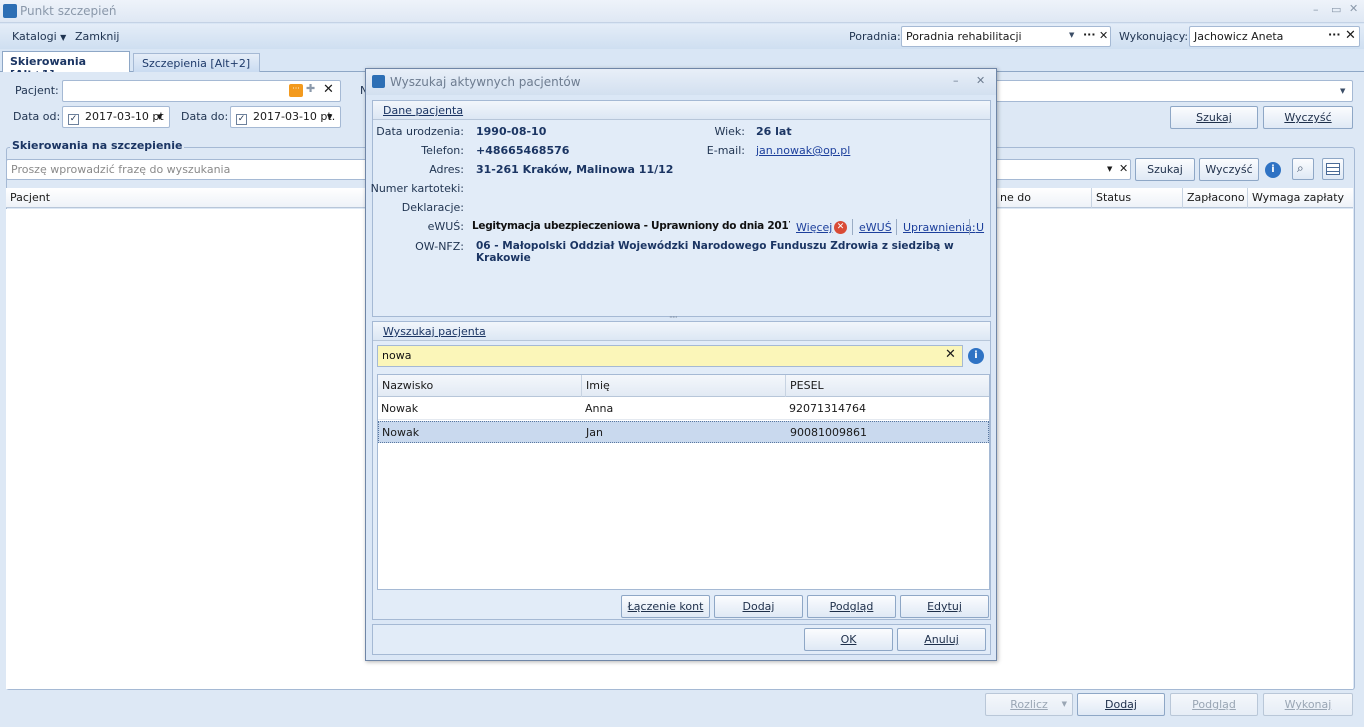  What do you see at coordinates (1300, 168) in the screenshot?
I see `magnifier-icon: ⌕` at bounding box center [1300, 168].